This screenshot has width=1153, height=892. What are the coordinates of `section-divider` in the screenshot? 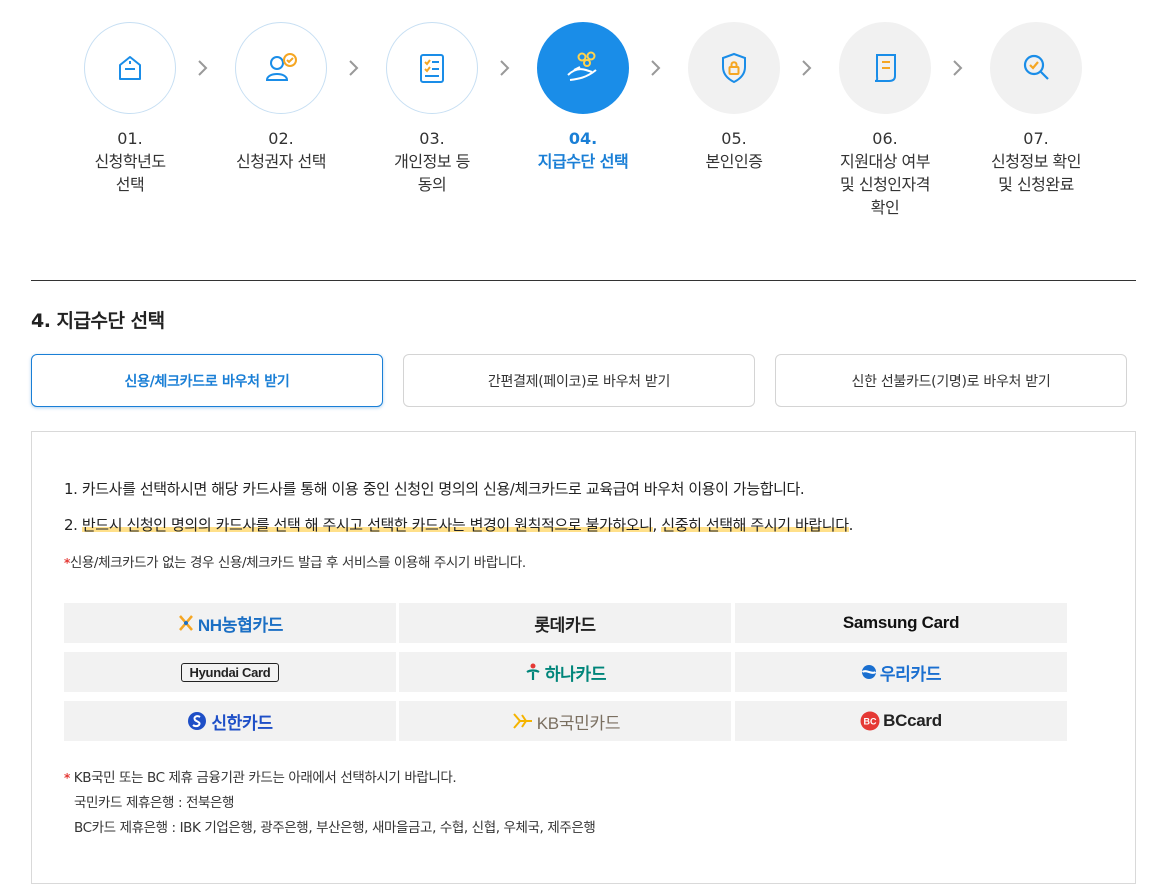 It's located at (583, 280).